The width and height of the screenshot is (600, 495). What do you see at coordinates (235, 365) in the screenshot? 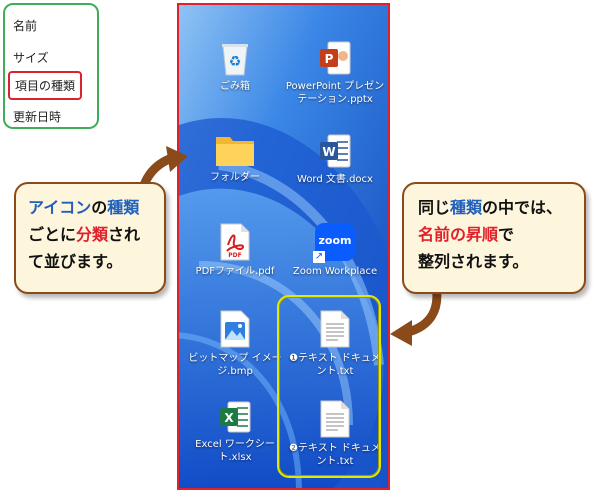
I see `desktop-icon-label: ビットマップ イメージ.bmp` at bounding box center [235, 365].